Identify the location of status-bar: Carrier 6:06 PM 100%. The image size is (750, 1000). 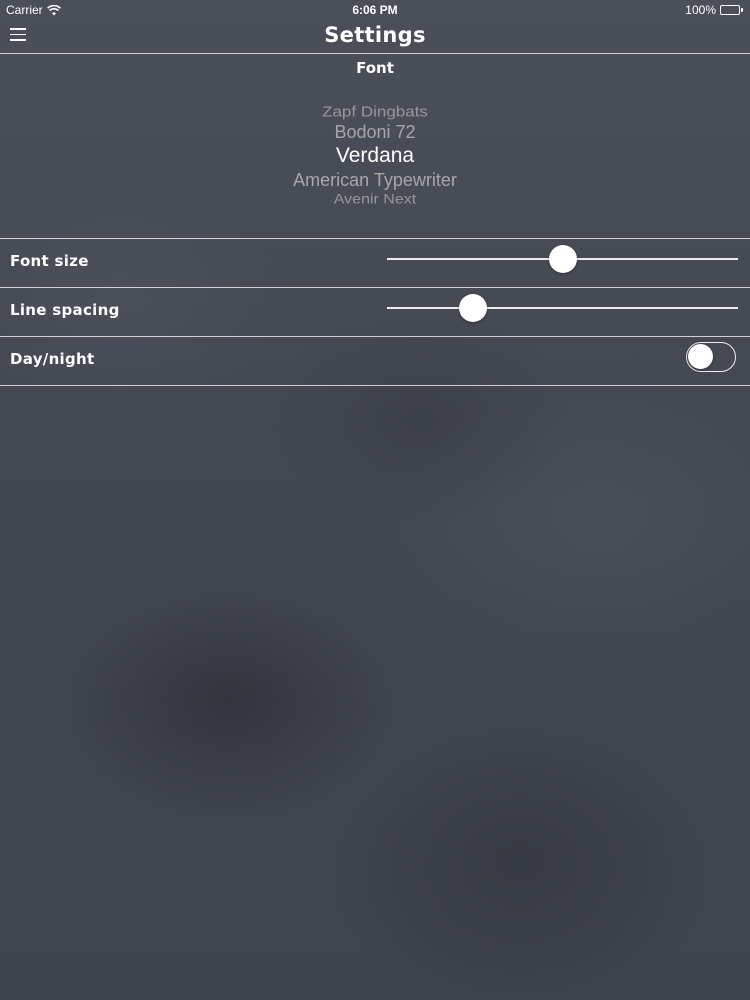
(375, 10).